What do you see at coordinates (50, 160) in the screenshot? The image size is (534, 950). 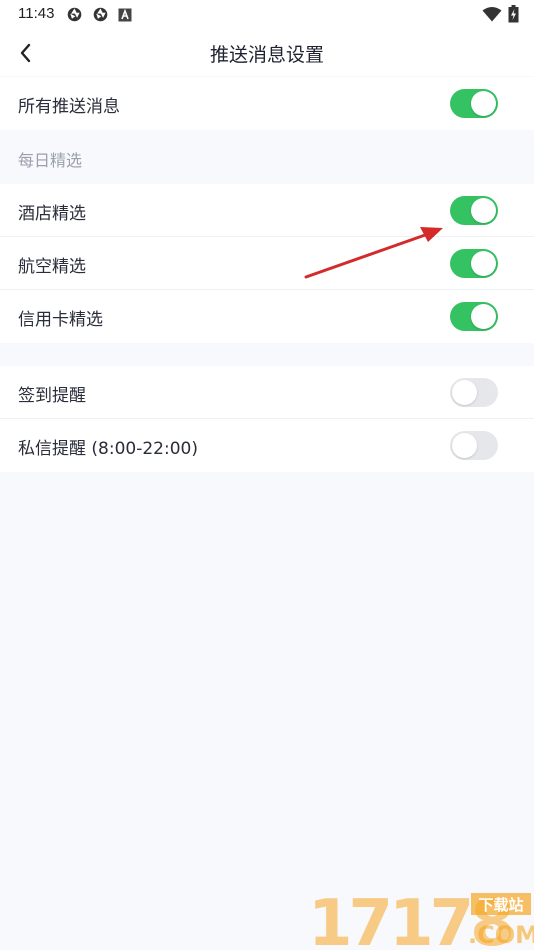 I see `section-header-daily: 每日精选` at bounding box center [50, 160].